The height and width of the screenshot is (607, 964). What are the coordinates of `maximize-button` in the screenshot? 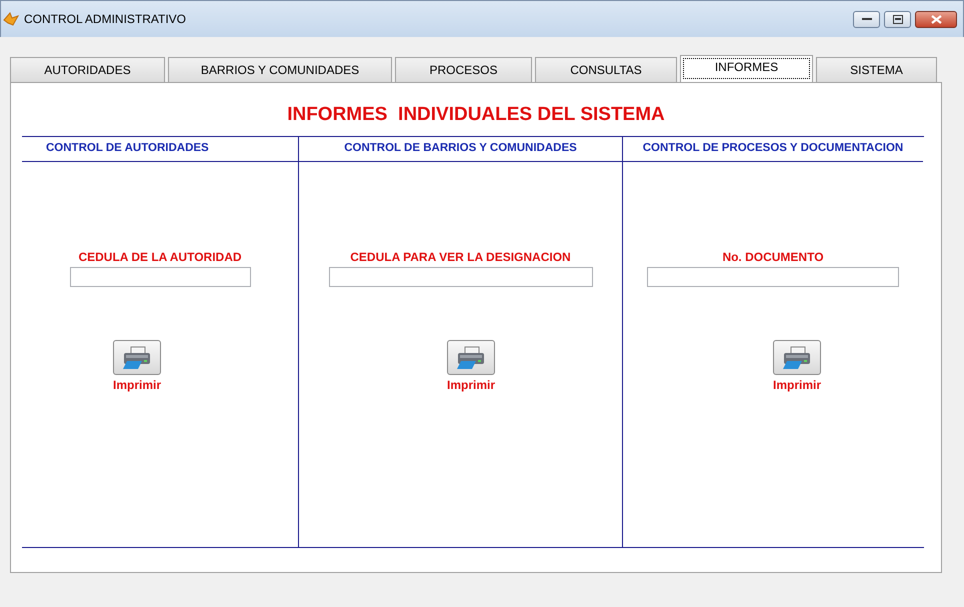 It's located at (897, 19).